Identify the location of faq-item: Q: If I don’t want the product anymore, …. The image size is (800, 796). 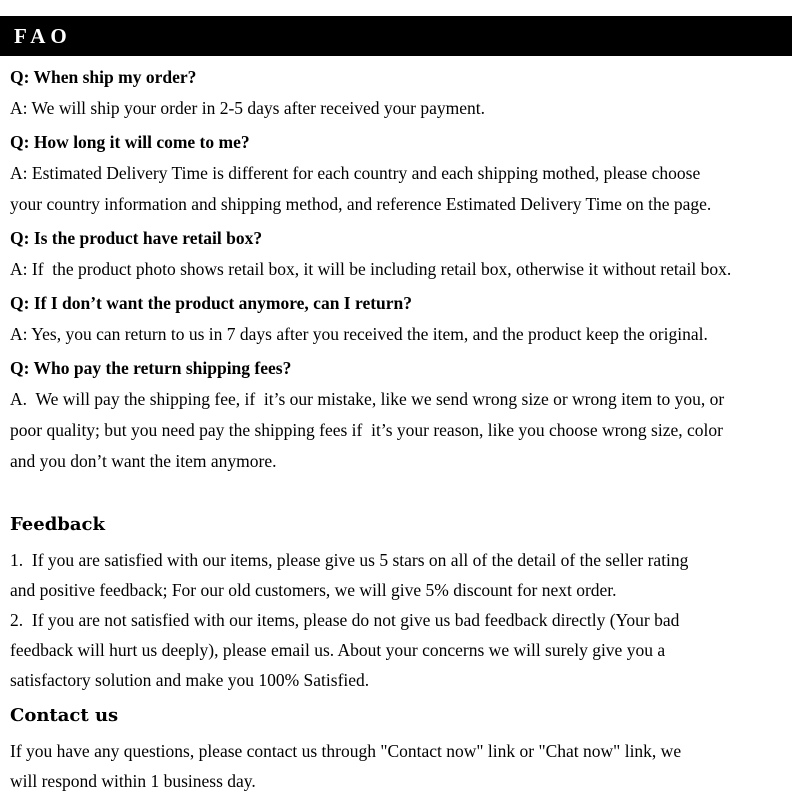
(401, 318).